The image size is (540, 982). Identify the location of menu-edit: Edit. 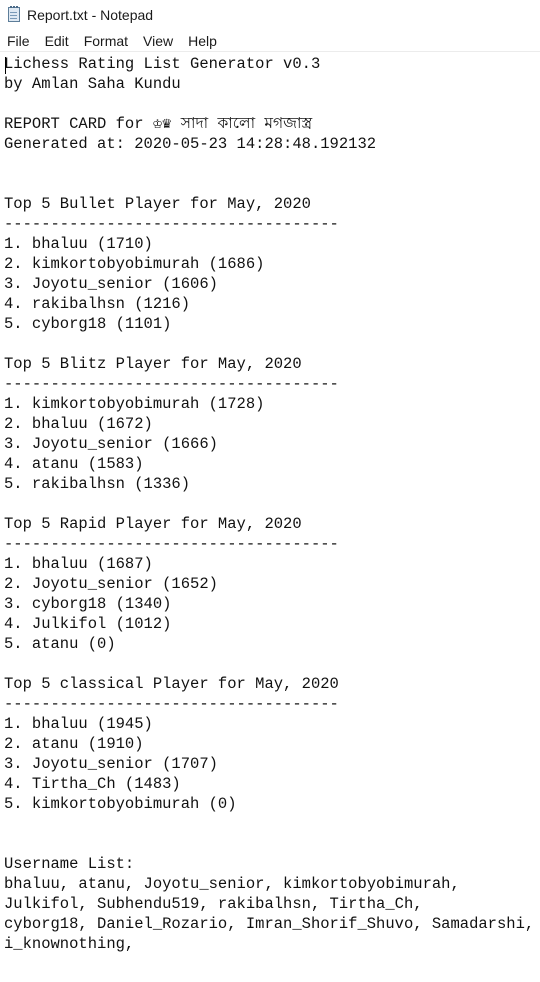
(57, 41).